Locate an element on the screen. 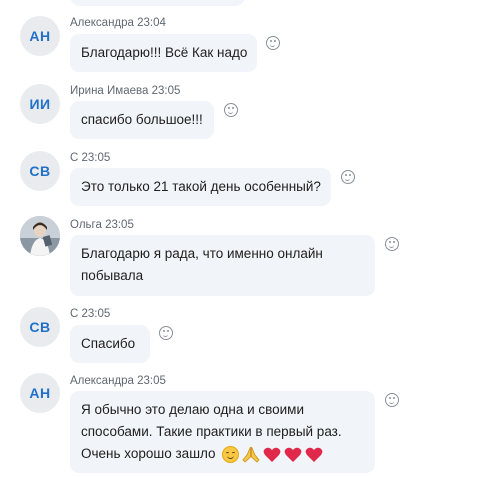 The image size is (478, 477). message-text: способами. Такие практики в первый раз. is located at coordinates (211, 431).